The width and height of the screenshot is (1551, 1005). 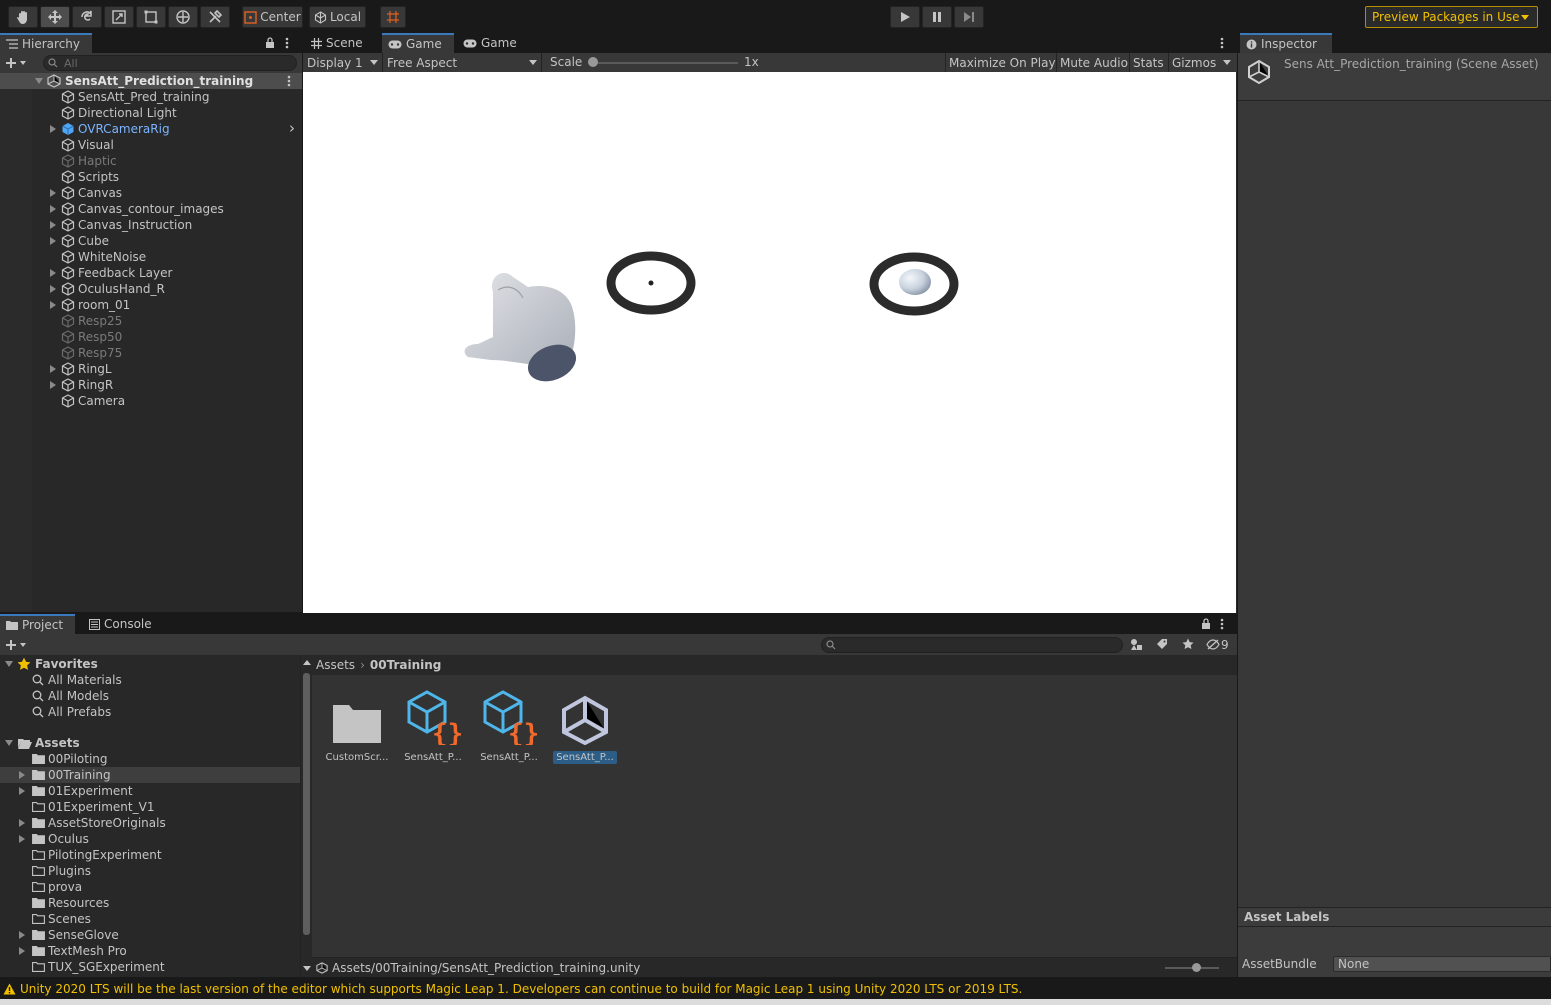 I want to click on favorites-row: Favorites, so click(x=150, y=664).